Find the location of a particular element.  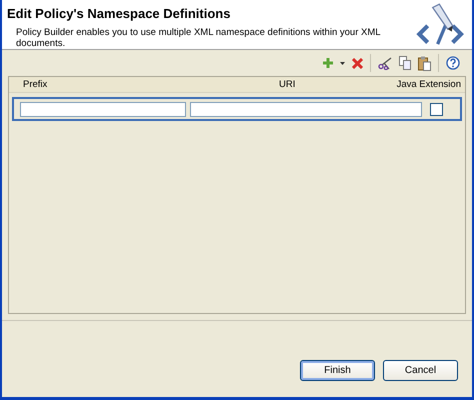

prefix-field is located at coordinates (103, 109).